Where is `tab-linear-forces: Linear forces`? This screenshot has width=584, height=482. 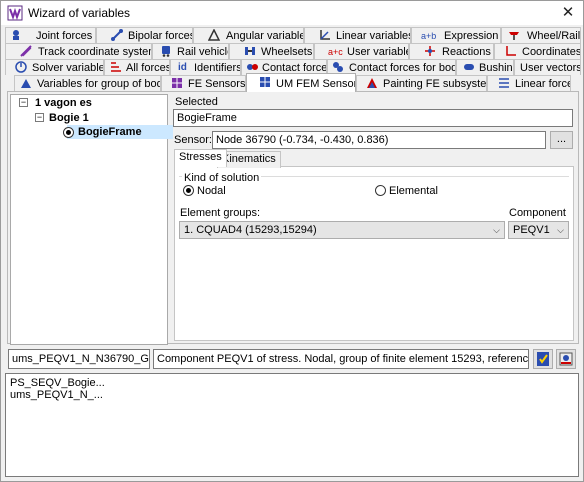
tab-linear-forces: Linear forces is located at coordinates (529, 83).